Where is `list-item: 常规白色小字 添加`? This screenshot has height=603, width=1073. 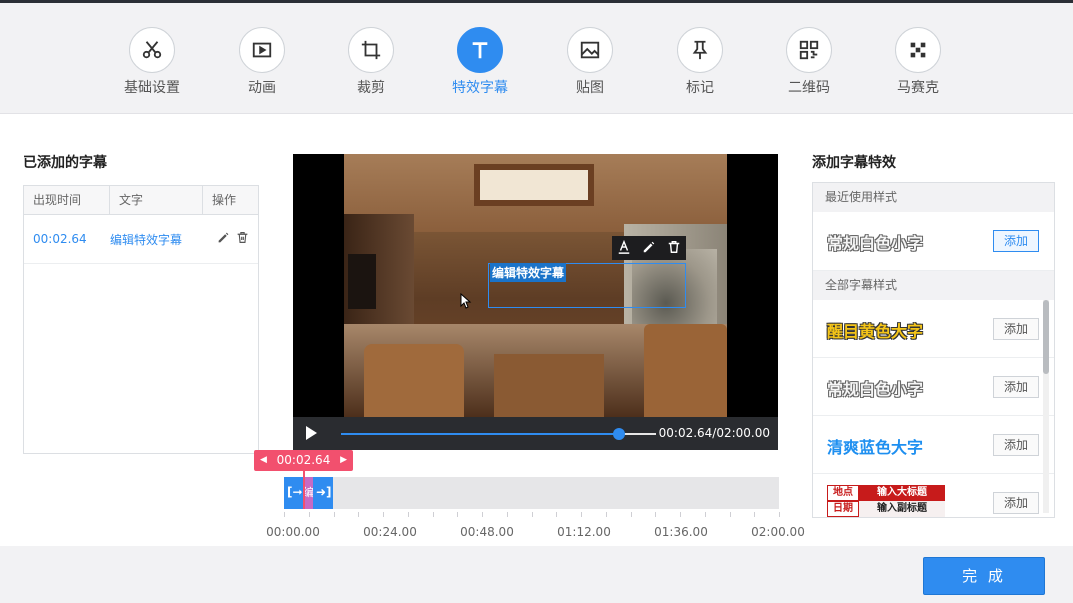 list-item: 常规白色小字 添加 is located at coordinates (933, 241).